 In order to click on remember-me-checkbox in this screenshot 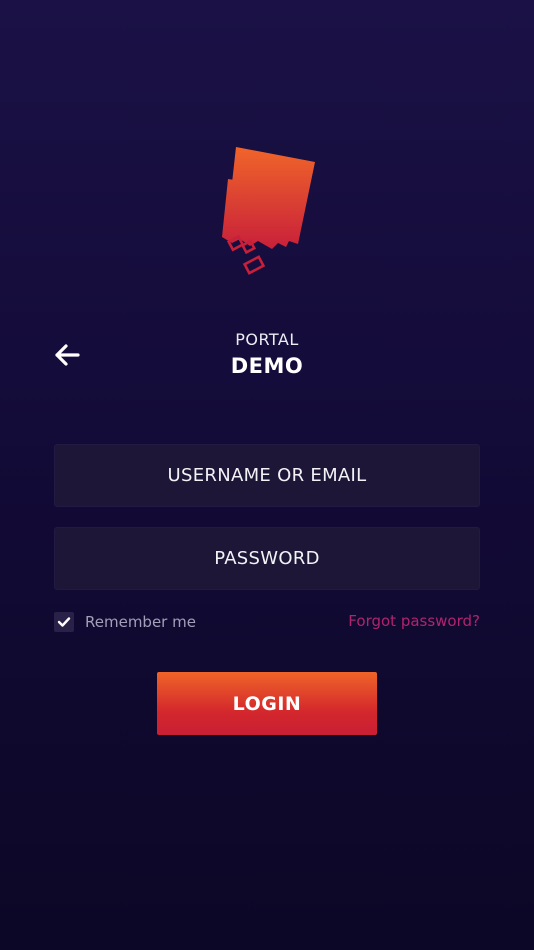, I will do `click(64, 622)`.